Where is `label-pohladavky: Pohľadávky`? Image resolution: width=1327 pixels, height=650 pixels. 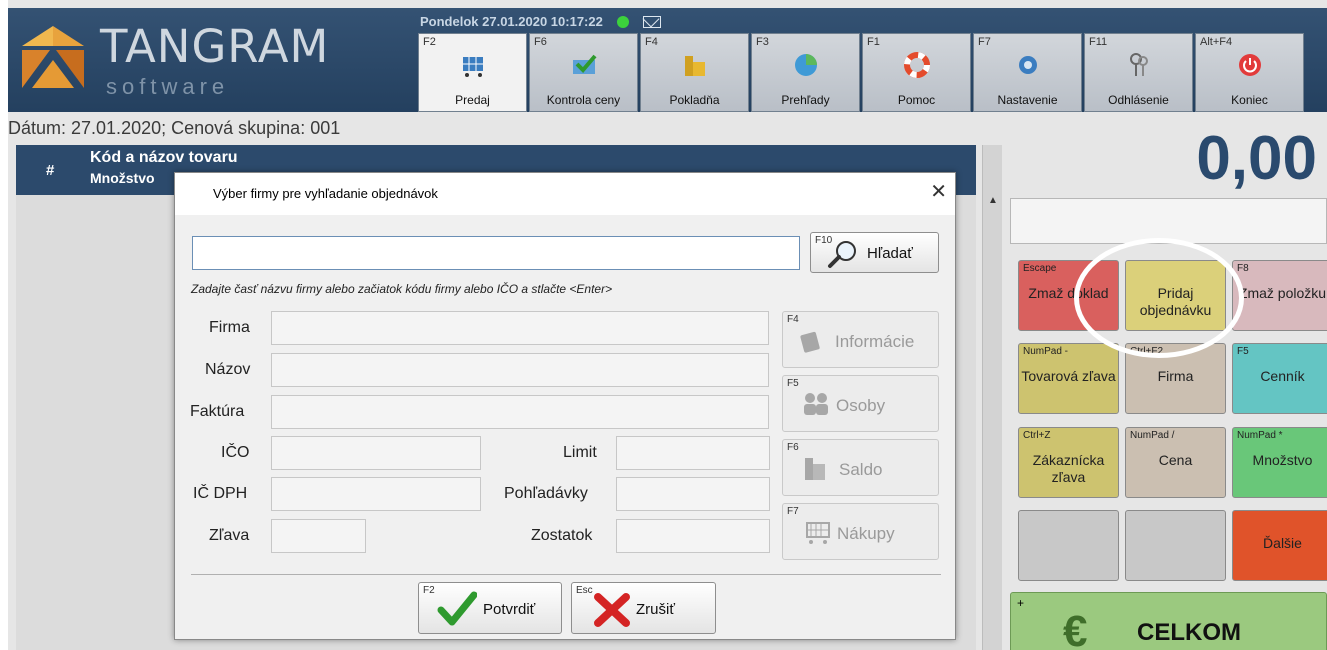
label-pohladavky: Pohľadávky is located at coordinates (546, 493).